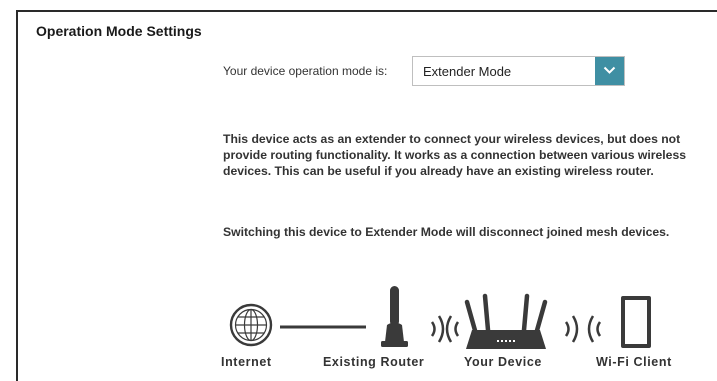 The image size is (717, 381). What do you see at coordinates (119, 31) in the screenshot?
I see `section-title: Operation Mode Settings` at bounding box center [119, 31].